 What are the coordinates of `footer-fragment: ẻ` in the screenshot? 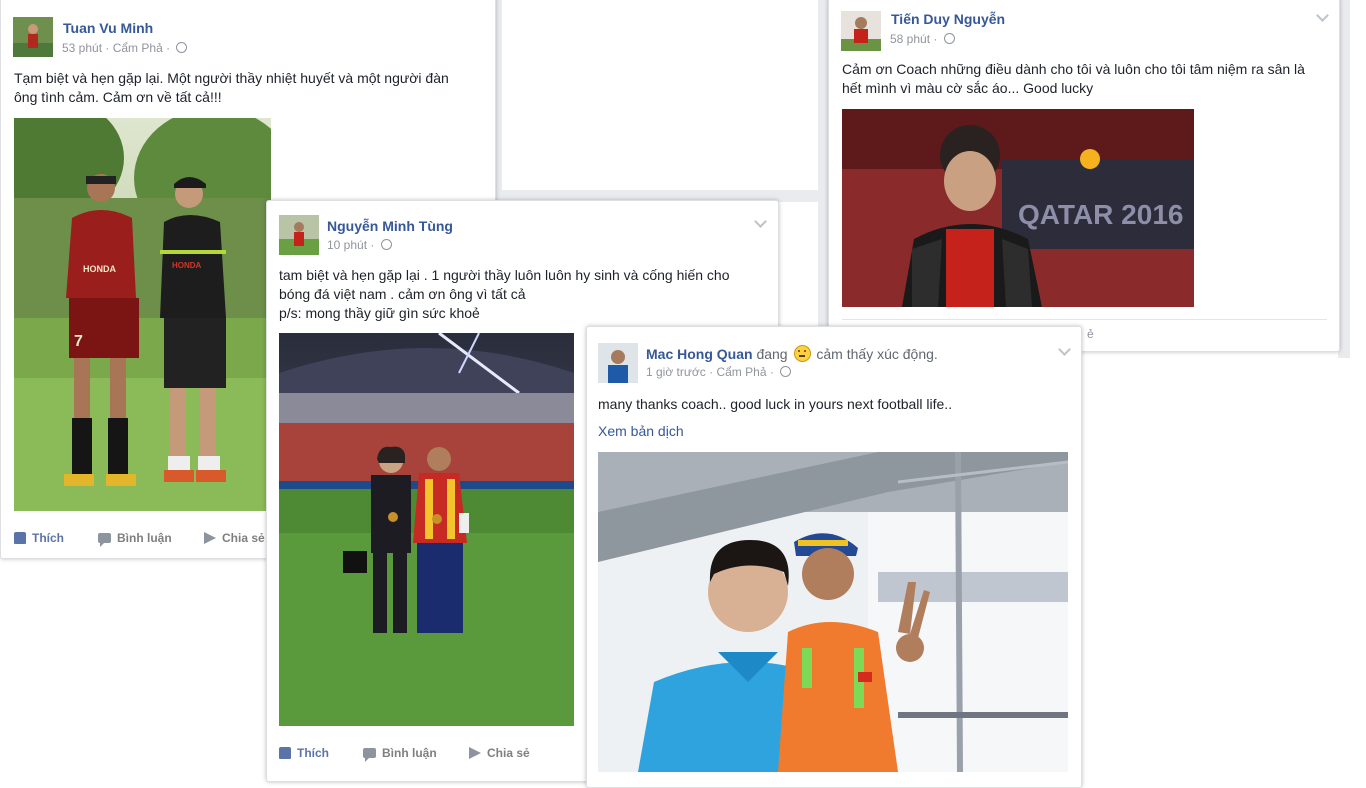 It's located at (1090, 334).